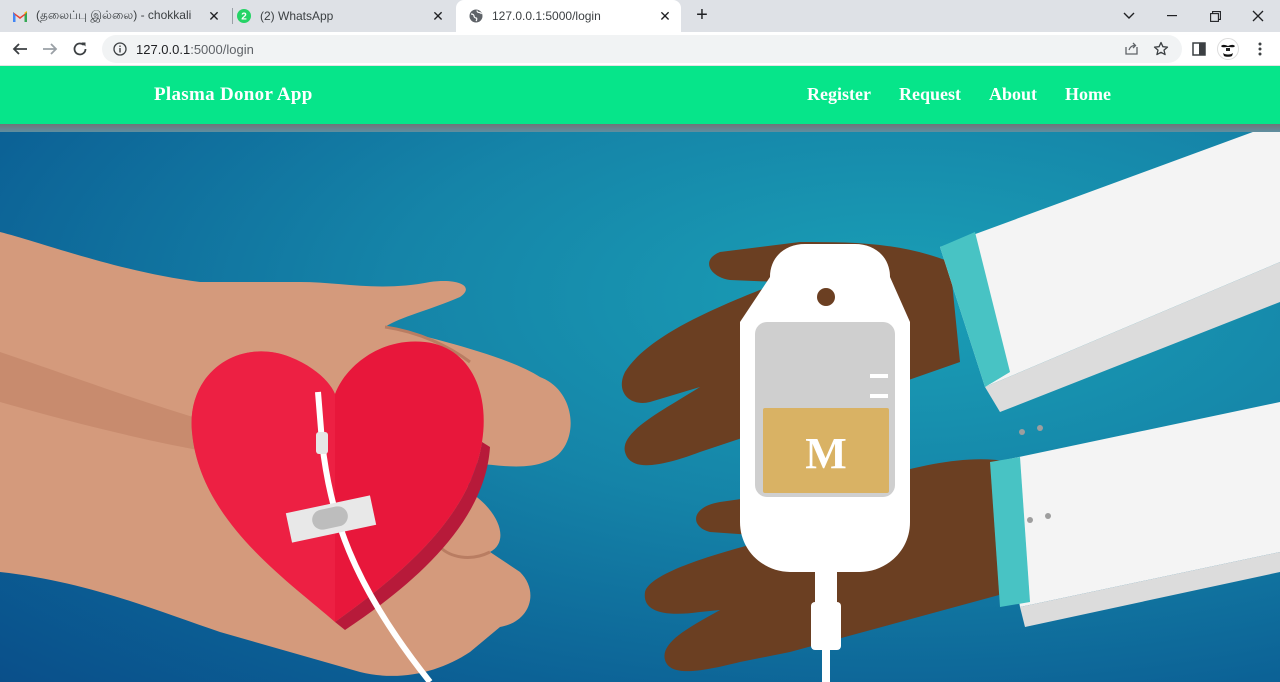 This screenshot has height=682, width=1280. I want to click on menu-kebab-icon, so click(1260, 49).